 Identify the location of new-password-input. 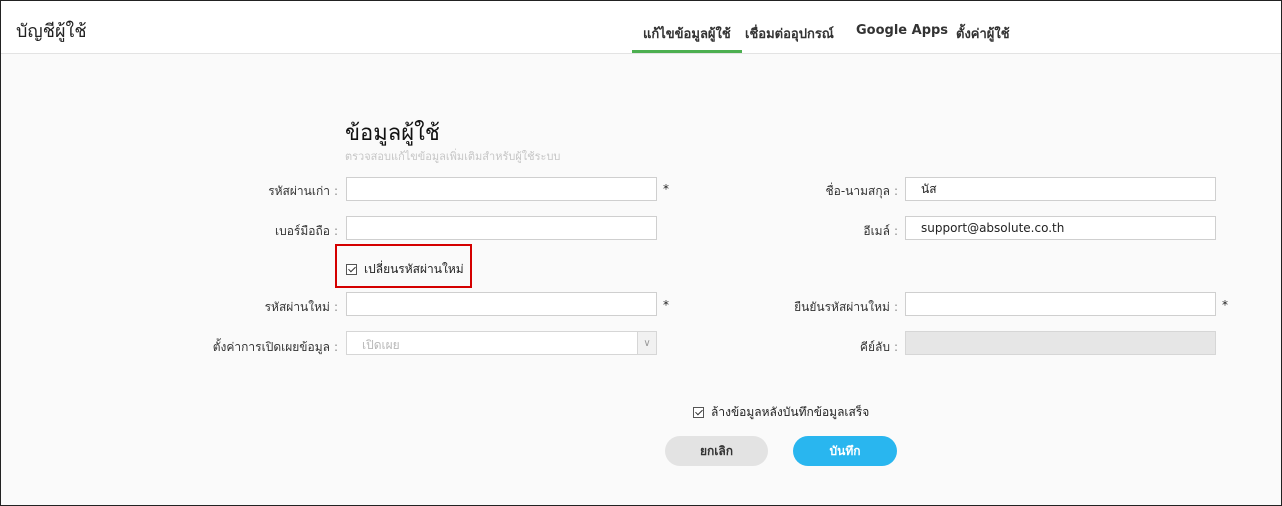
(501, 304).